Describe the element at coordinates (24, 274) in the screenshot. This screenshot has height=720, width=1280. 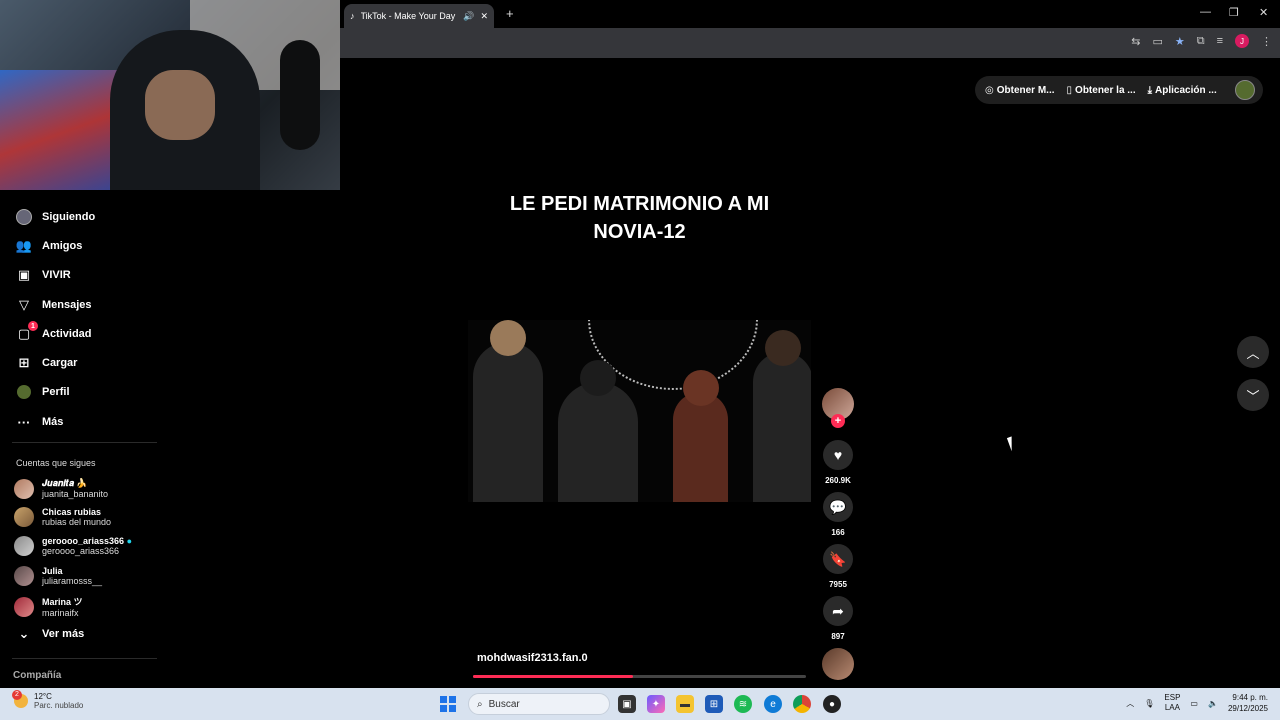
I see `live-icon: ▣` at that location.